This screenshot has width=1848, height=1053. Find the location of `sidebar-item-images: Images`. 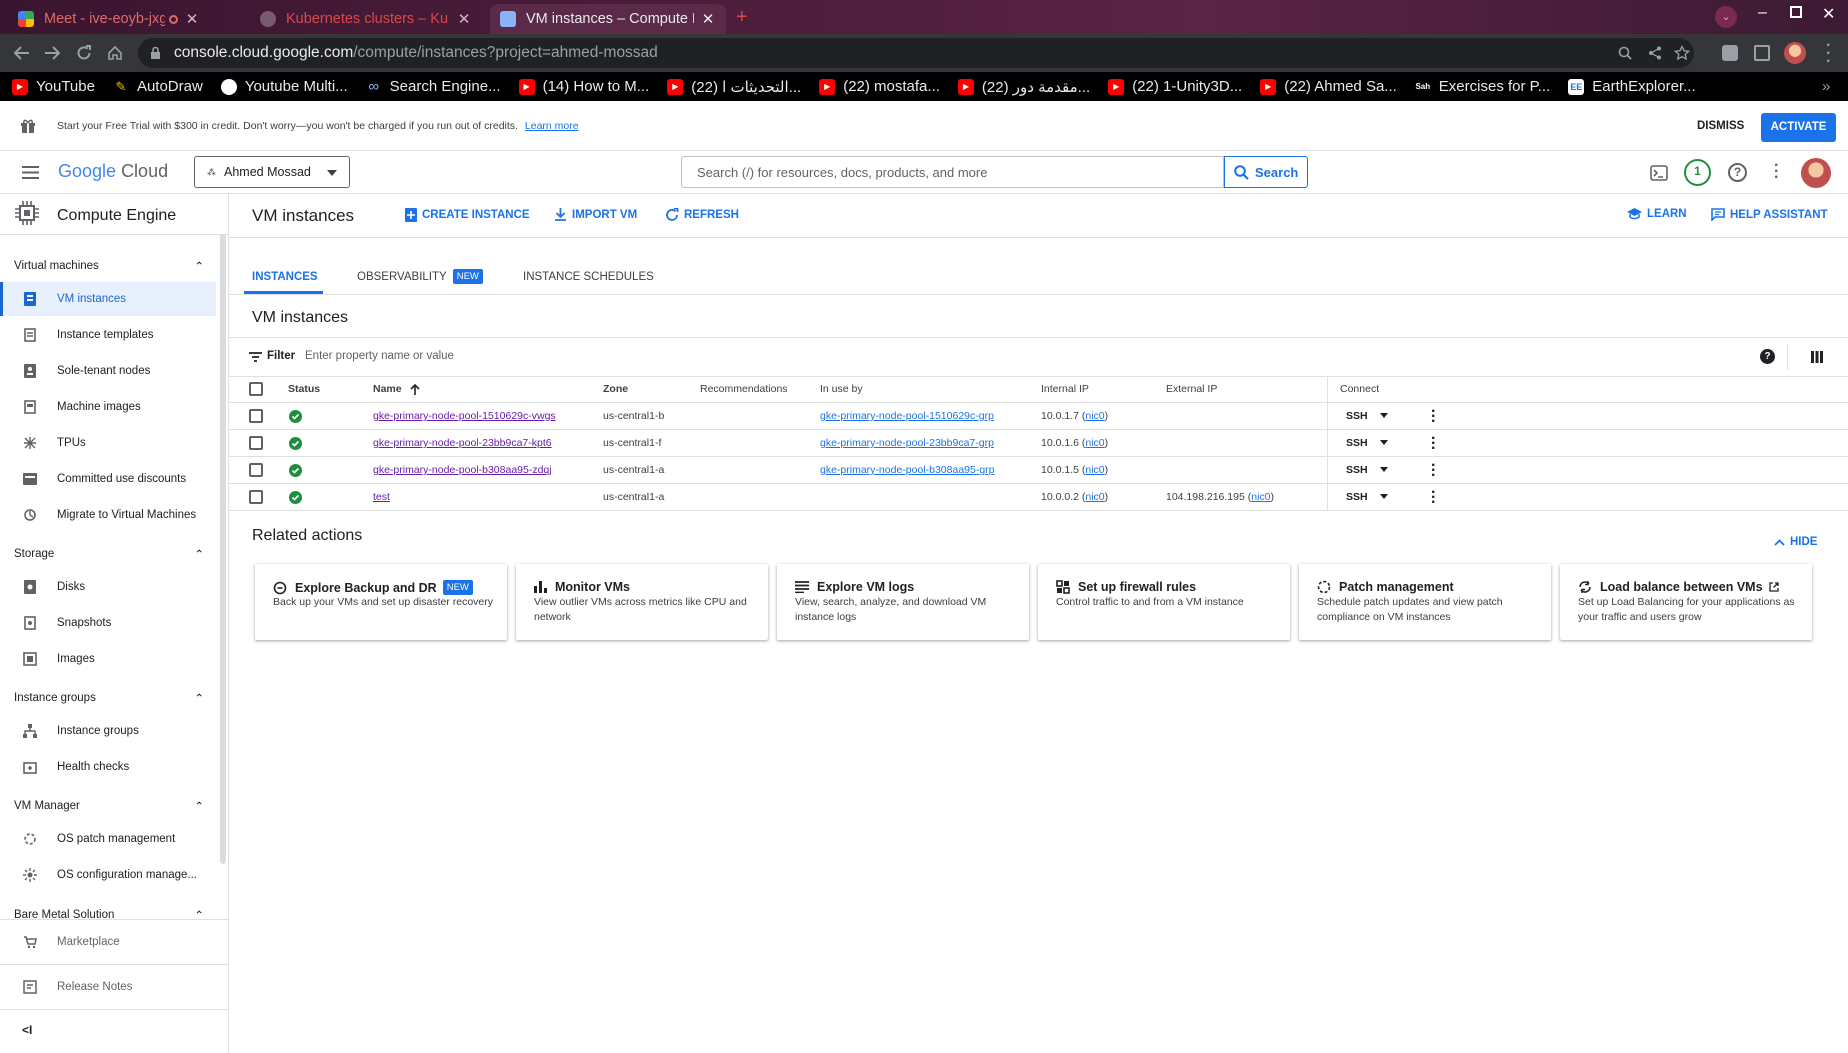

sidebar-item-images: Images is located at coordinates (108, 659).